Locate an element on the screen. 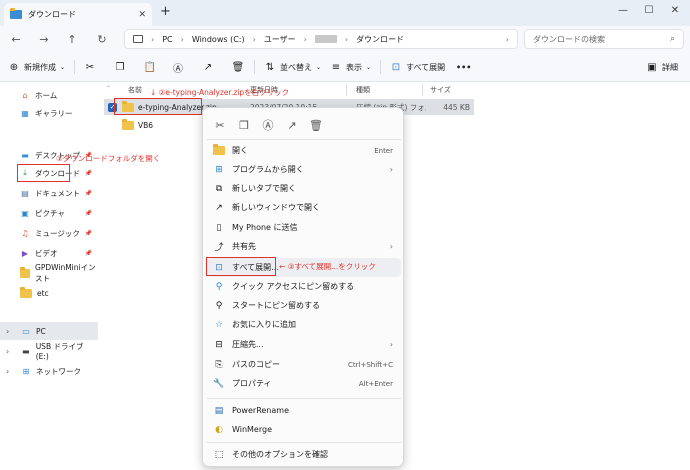 This screenshot has height=470, width=690. details-pane-icon: ▣ is located at coordinates (652, 67).